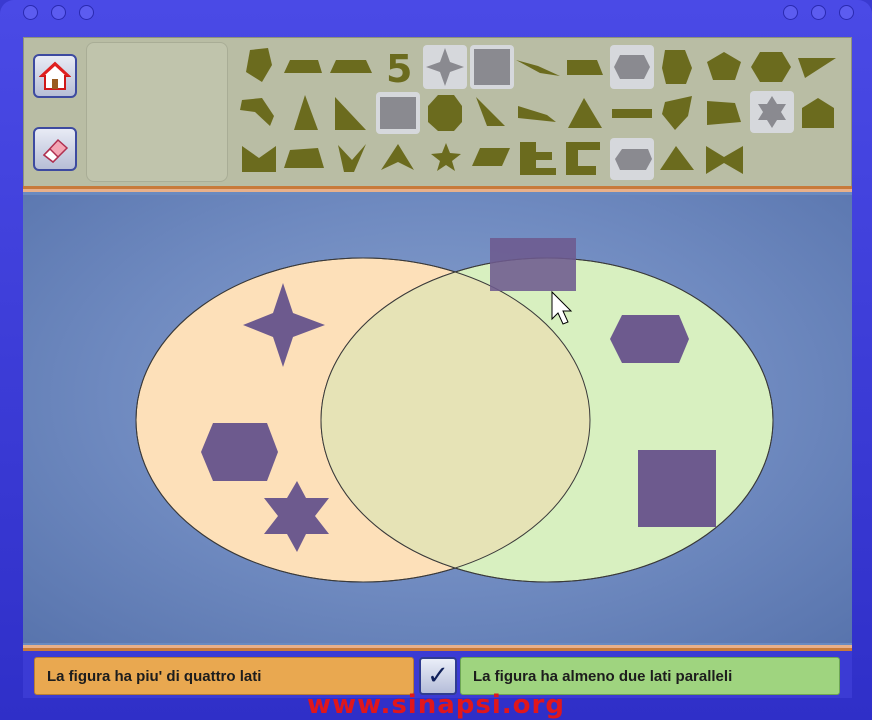 The height and width of the screenshot is (720, 872). Describe the element at coordinates (436, 705) in the screenshot. I see `watermark: www.sinapsi.org` at that location.